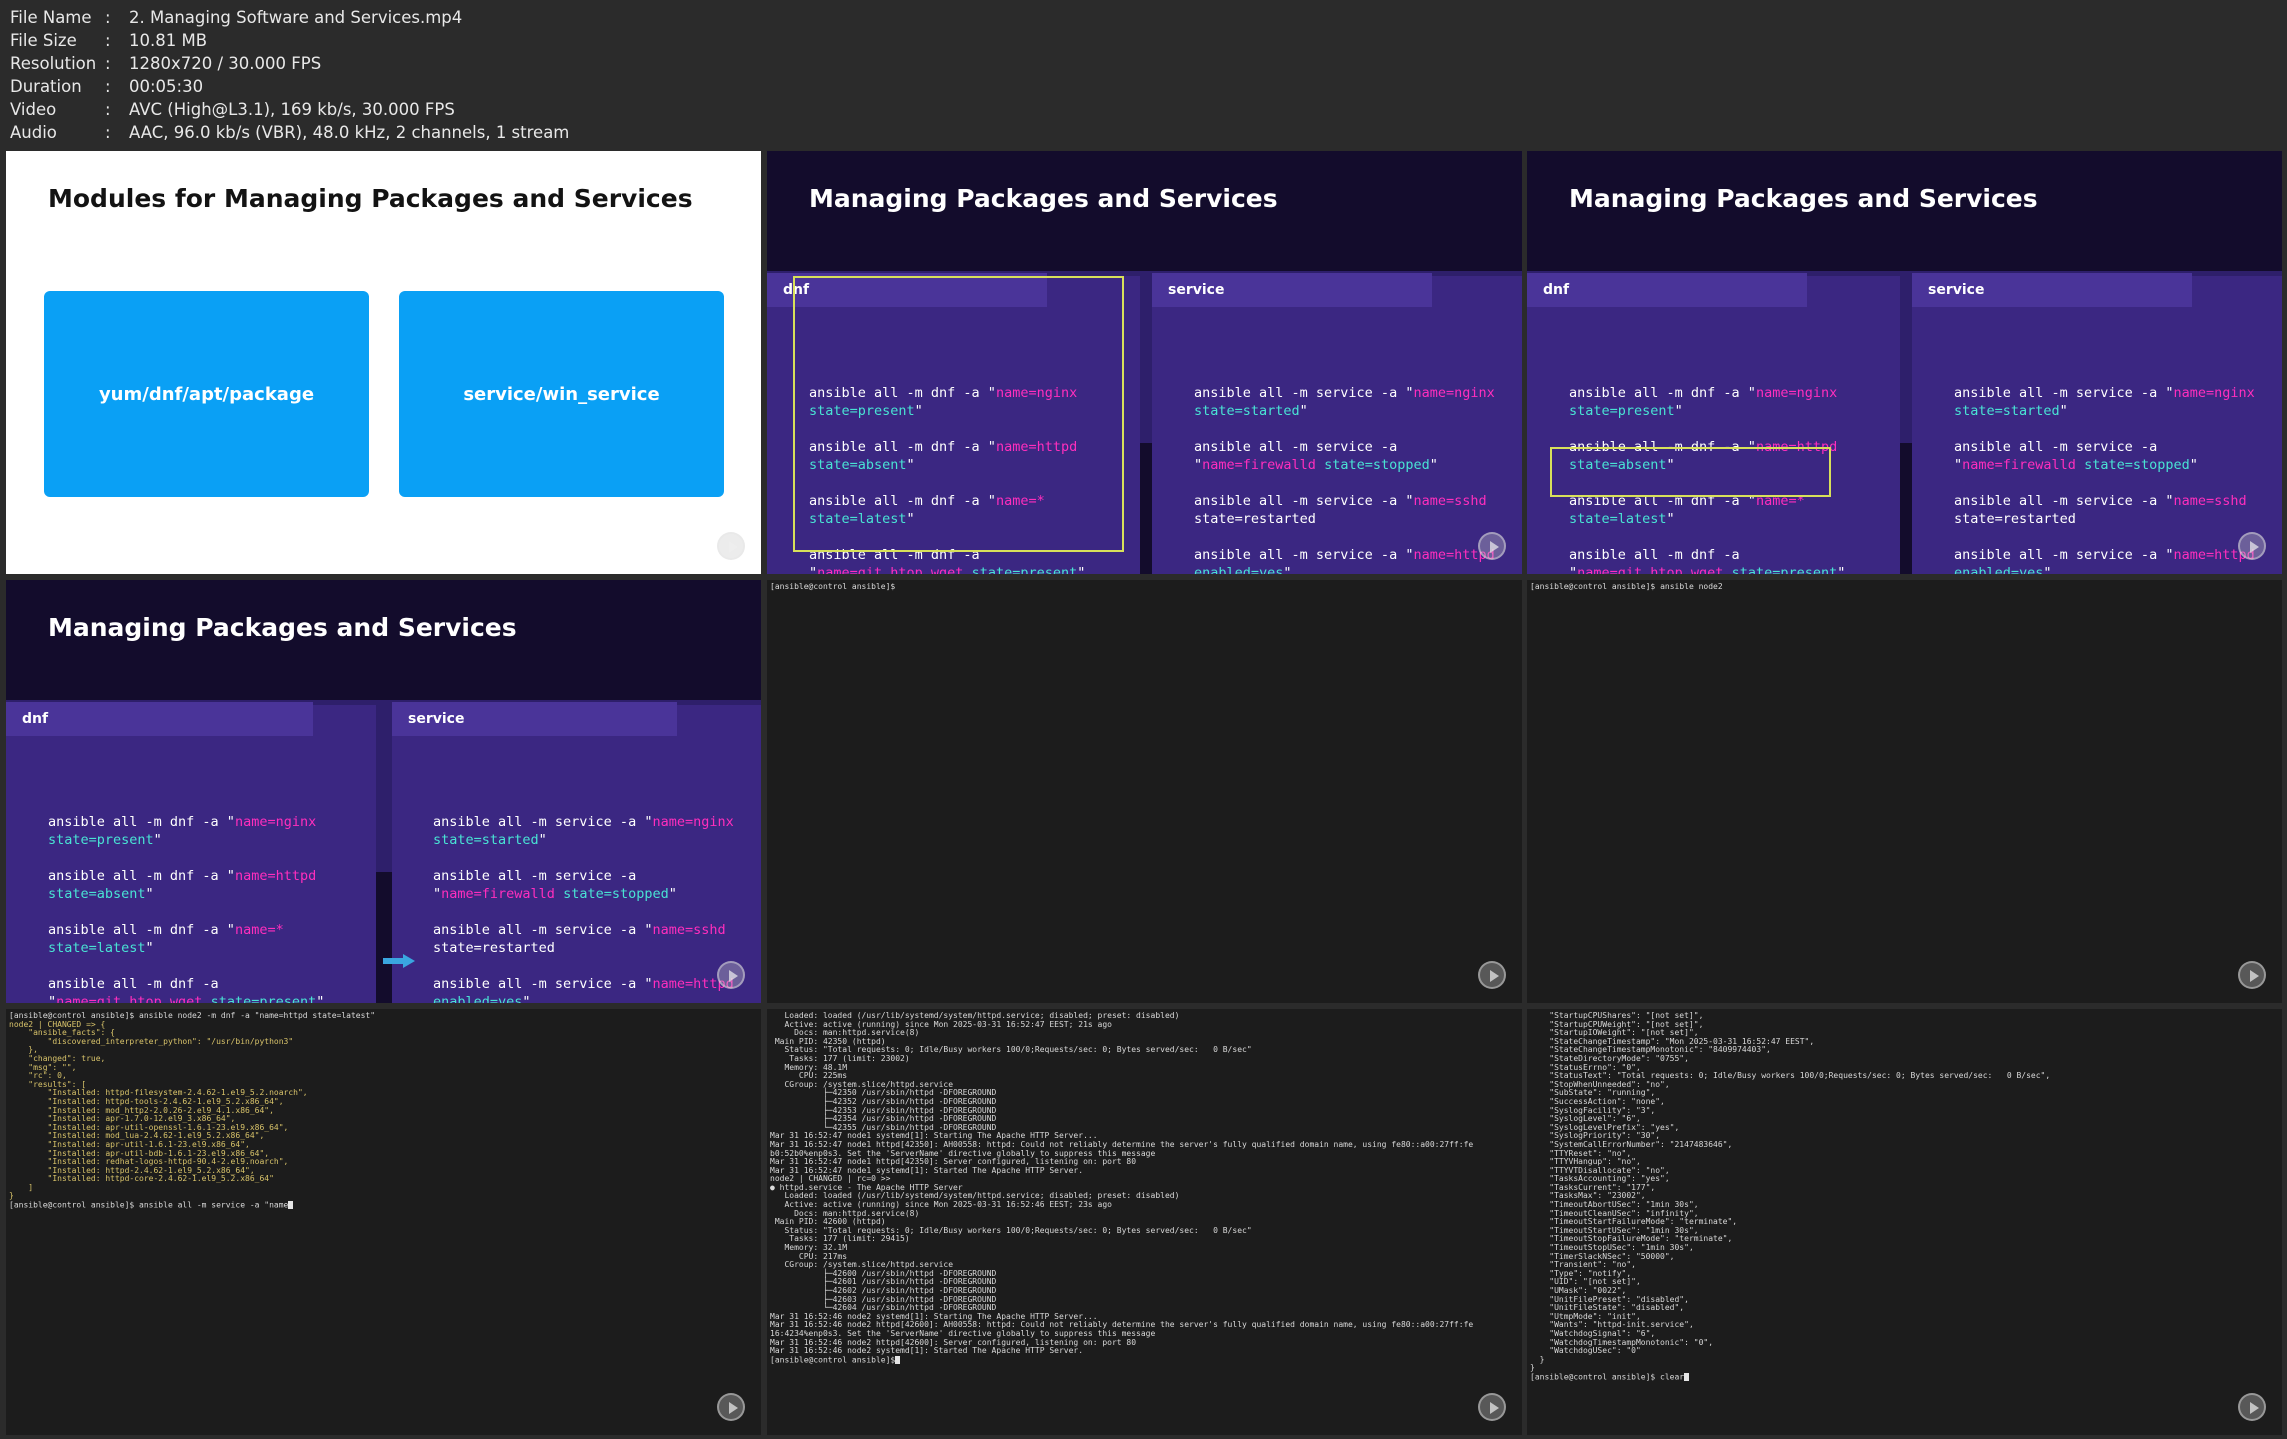 This screenshot has height=1439, width=2287. I want to click on info-value: 2. Managing Software and Services.mp4, so click(296, 17).